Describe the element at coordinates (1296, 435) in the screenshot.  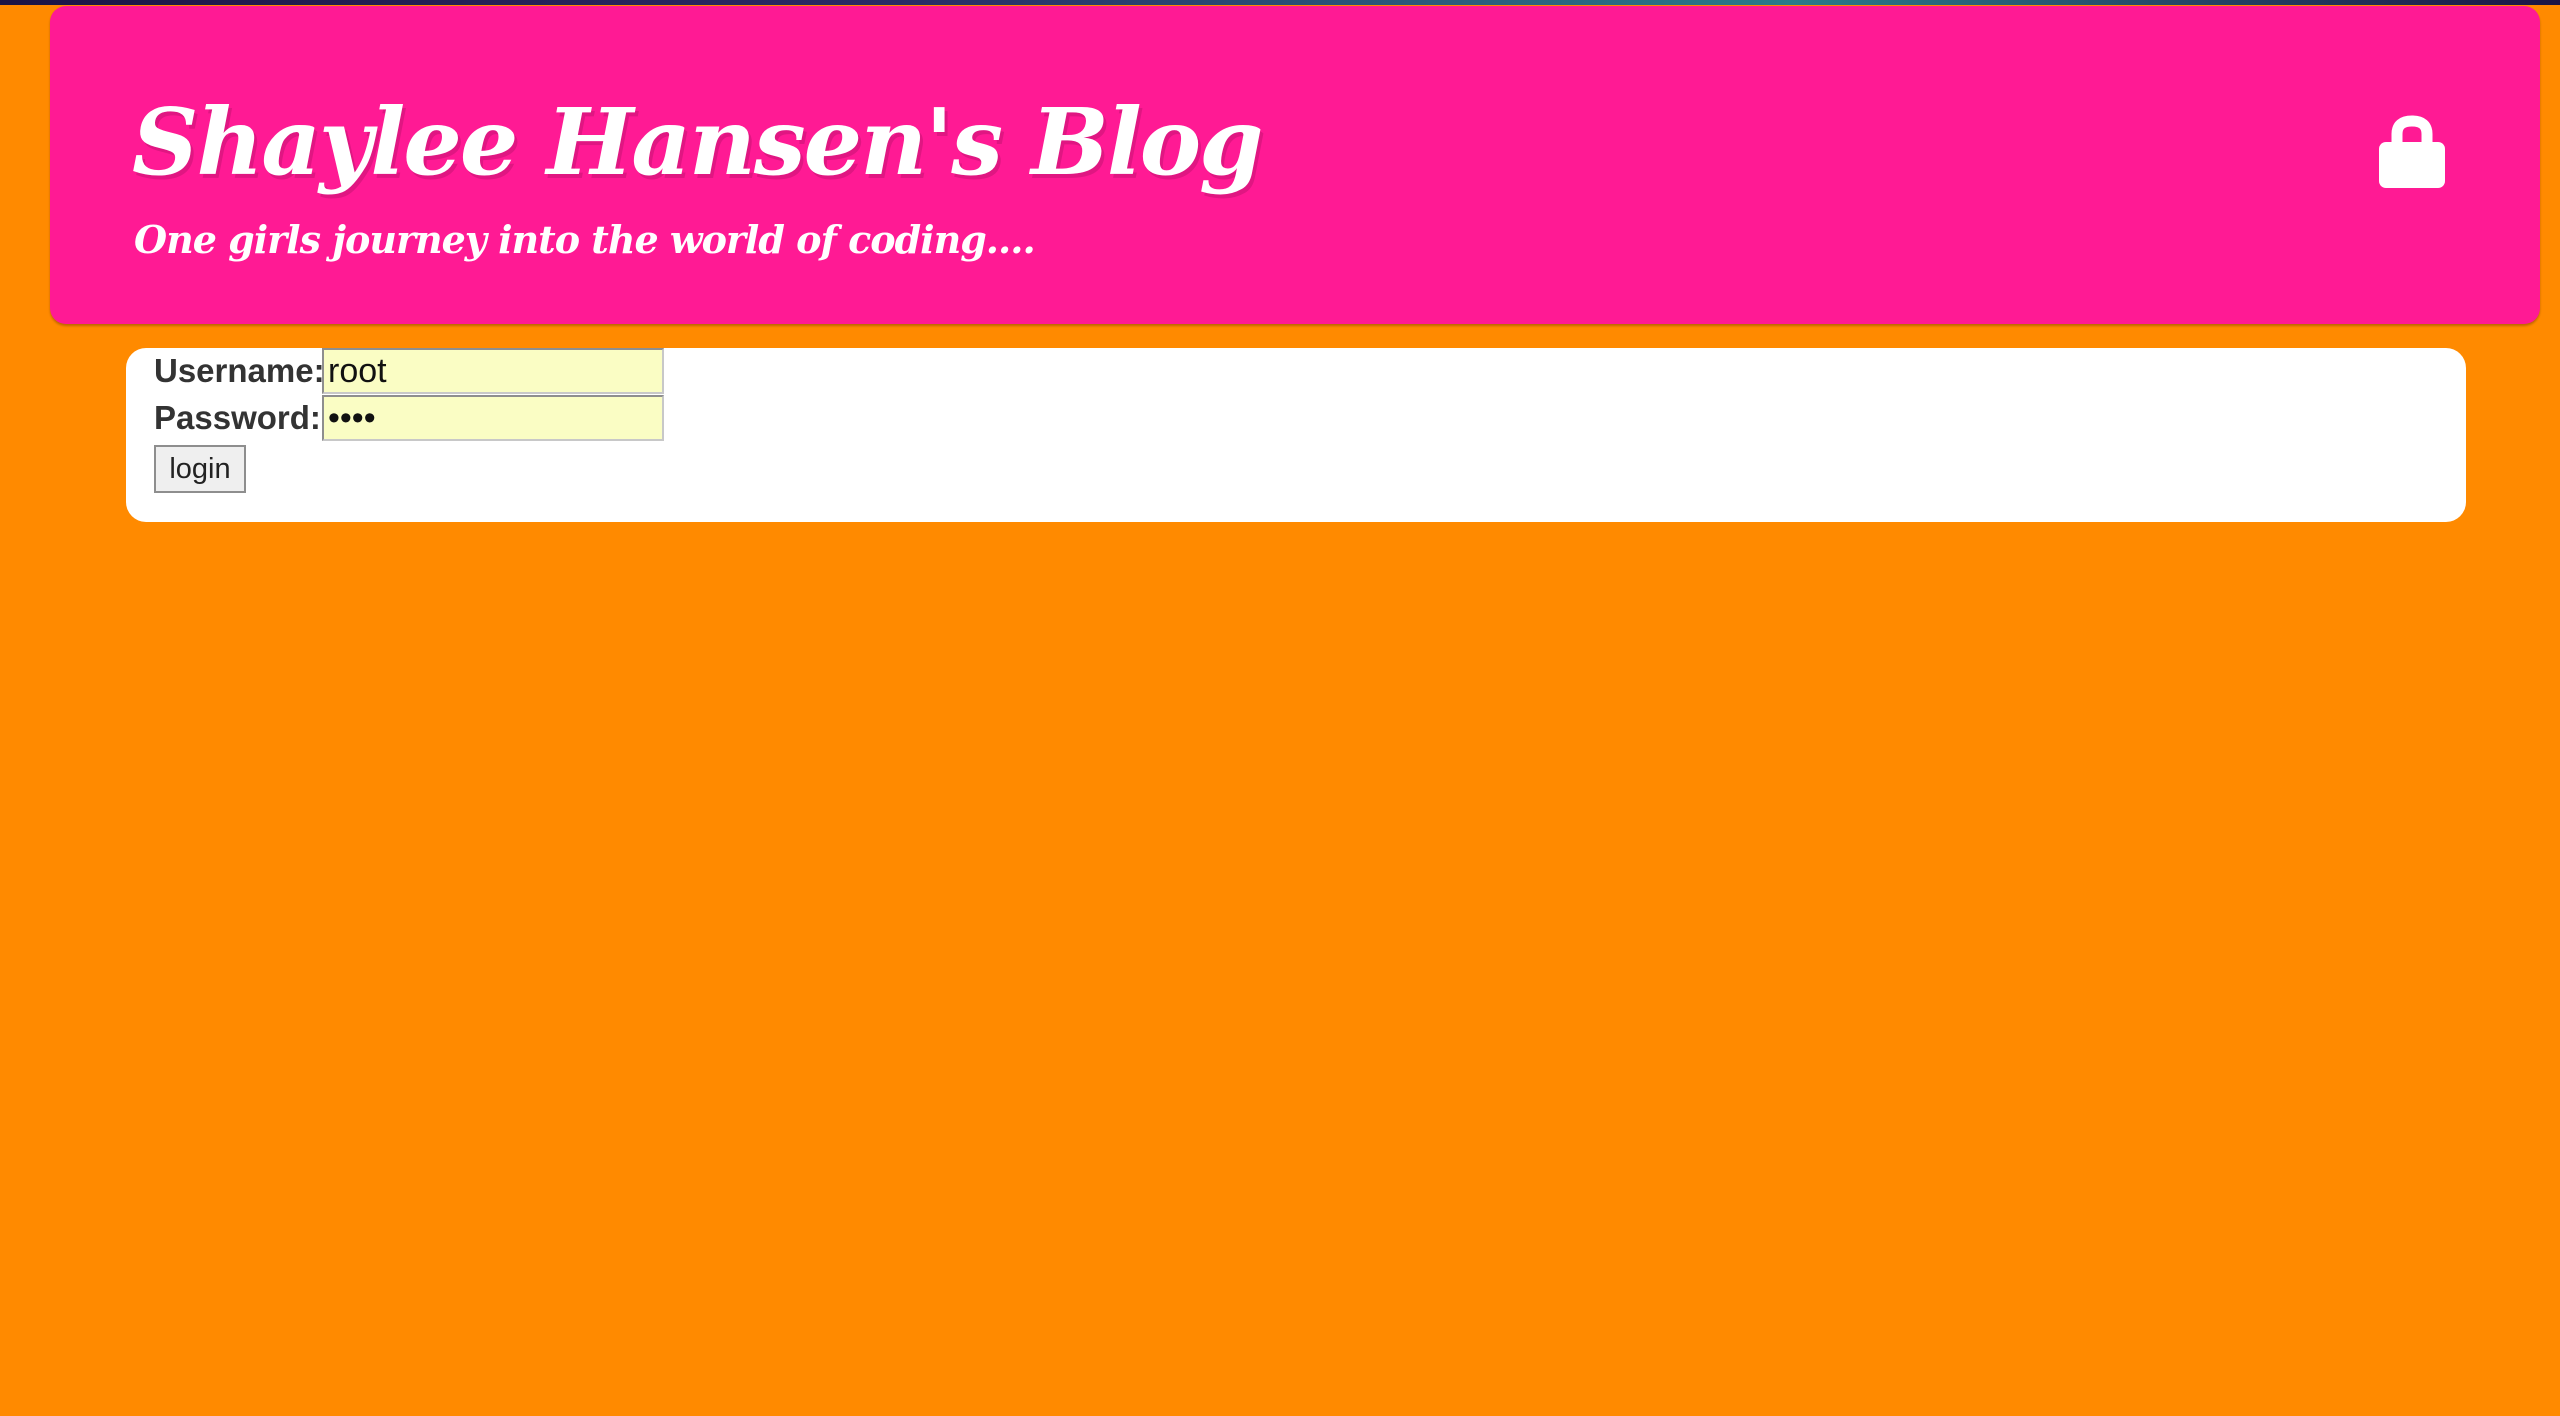
I see `login-panel: Username: Password: login` at that location.